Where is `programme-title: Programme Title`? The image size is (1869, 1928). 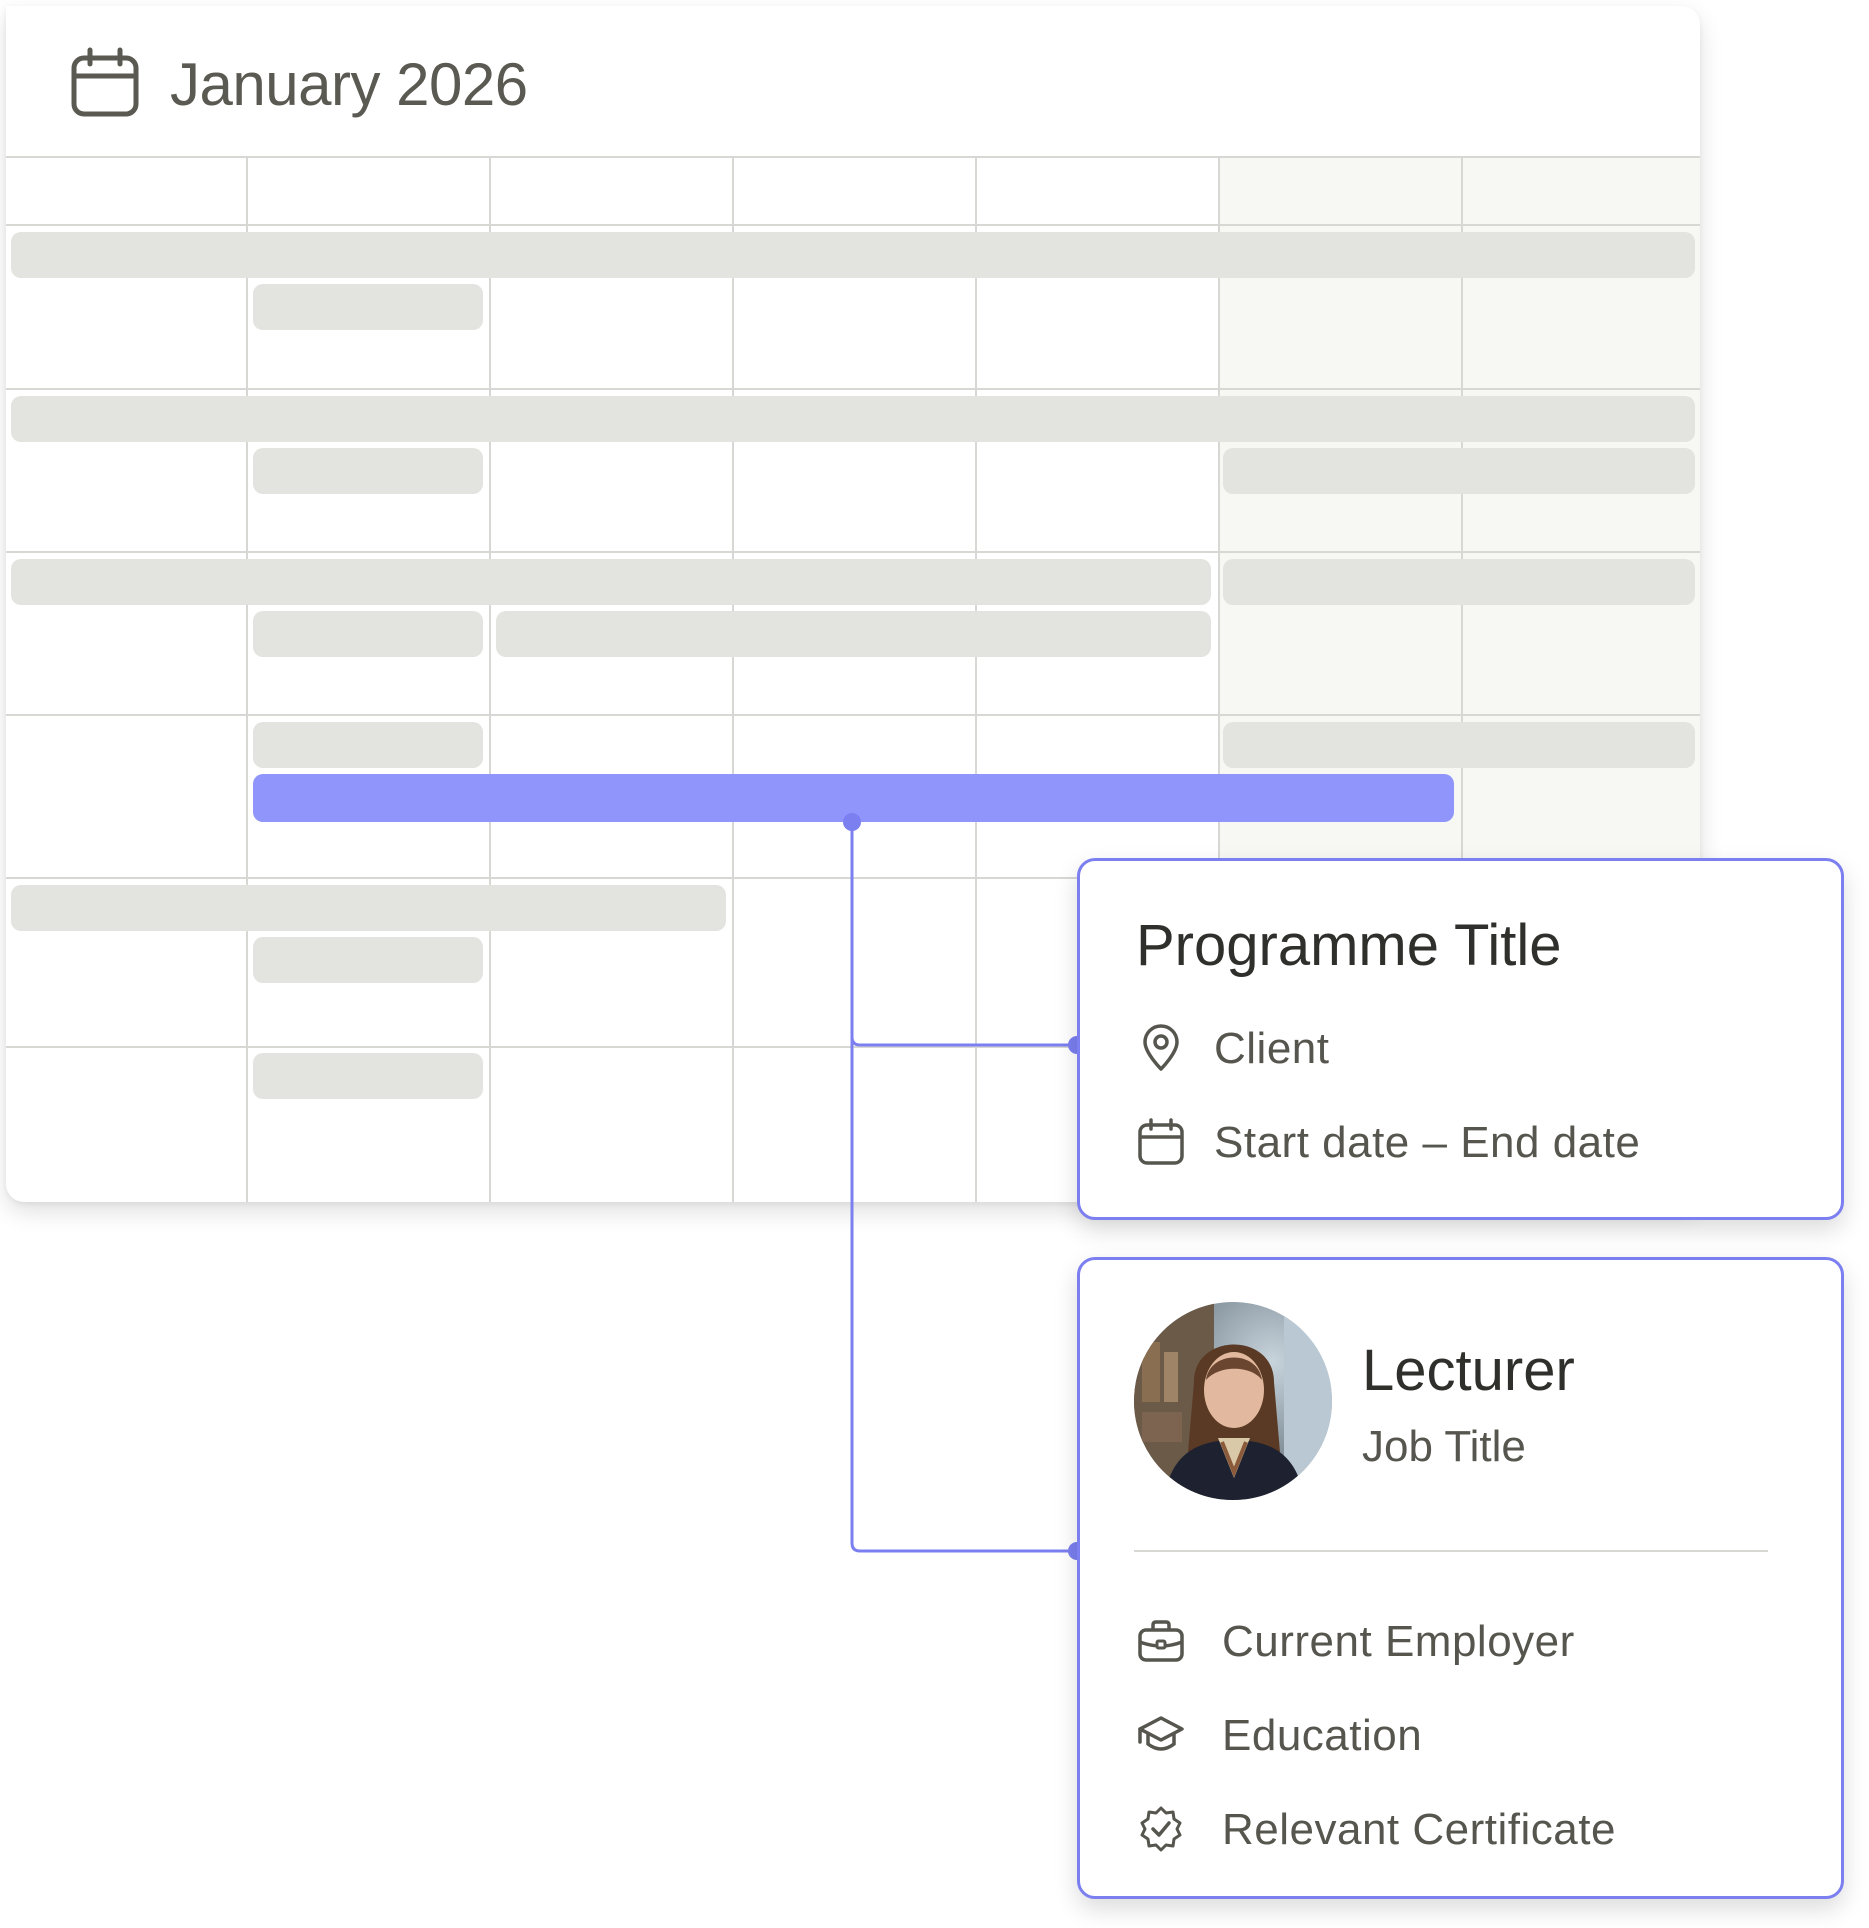
programme-title: Programme Title is located at coordinates (1349, 945).